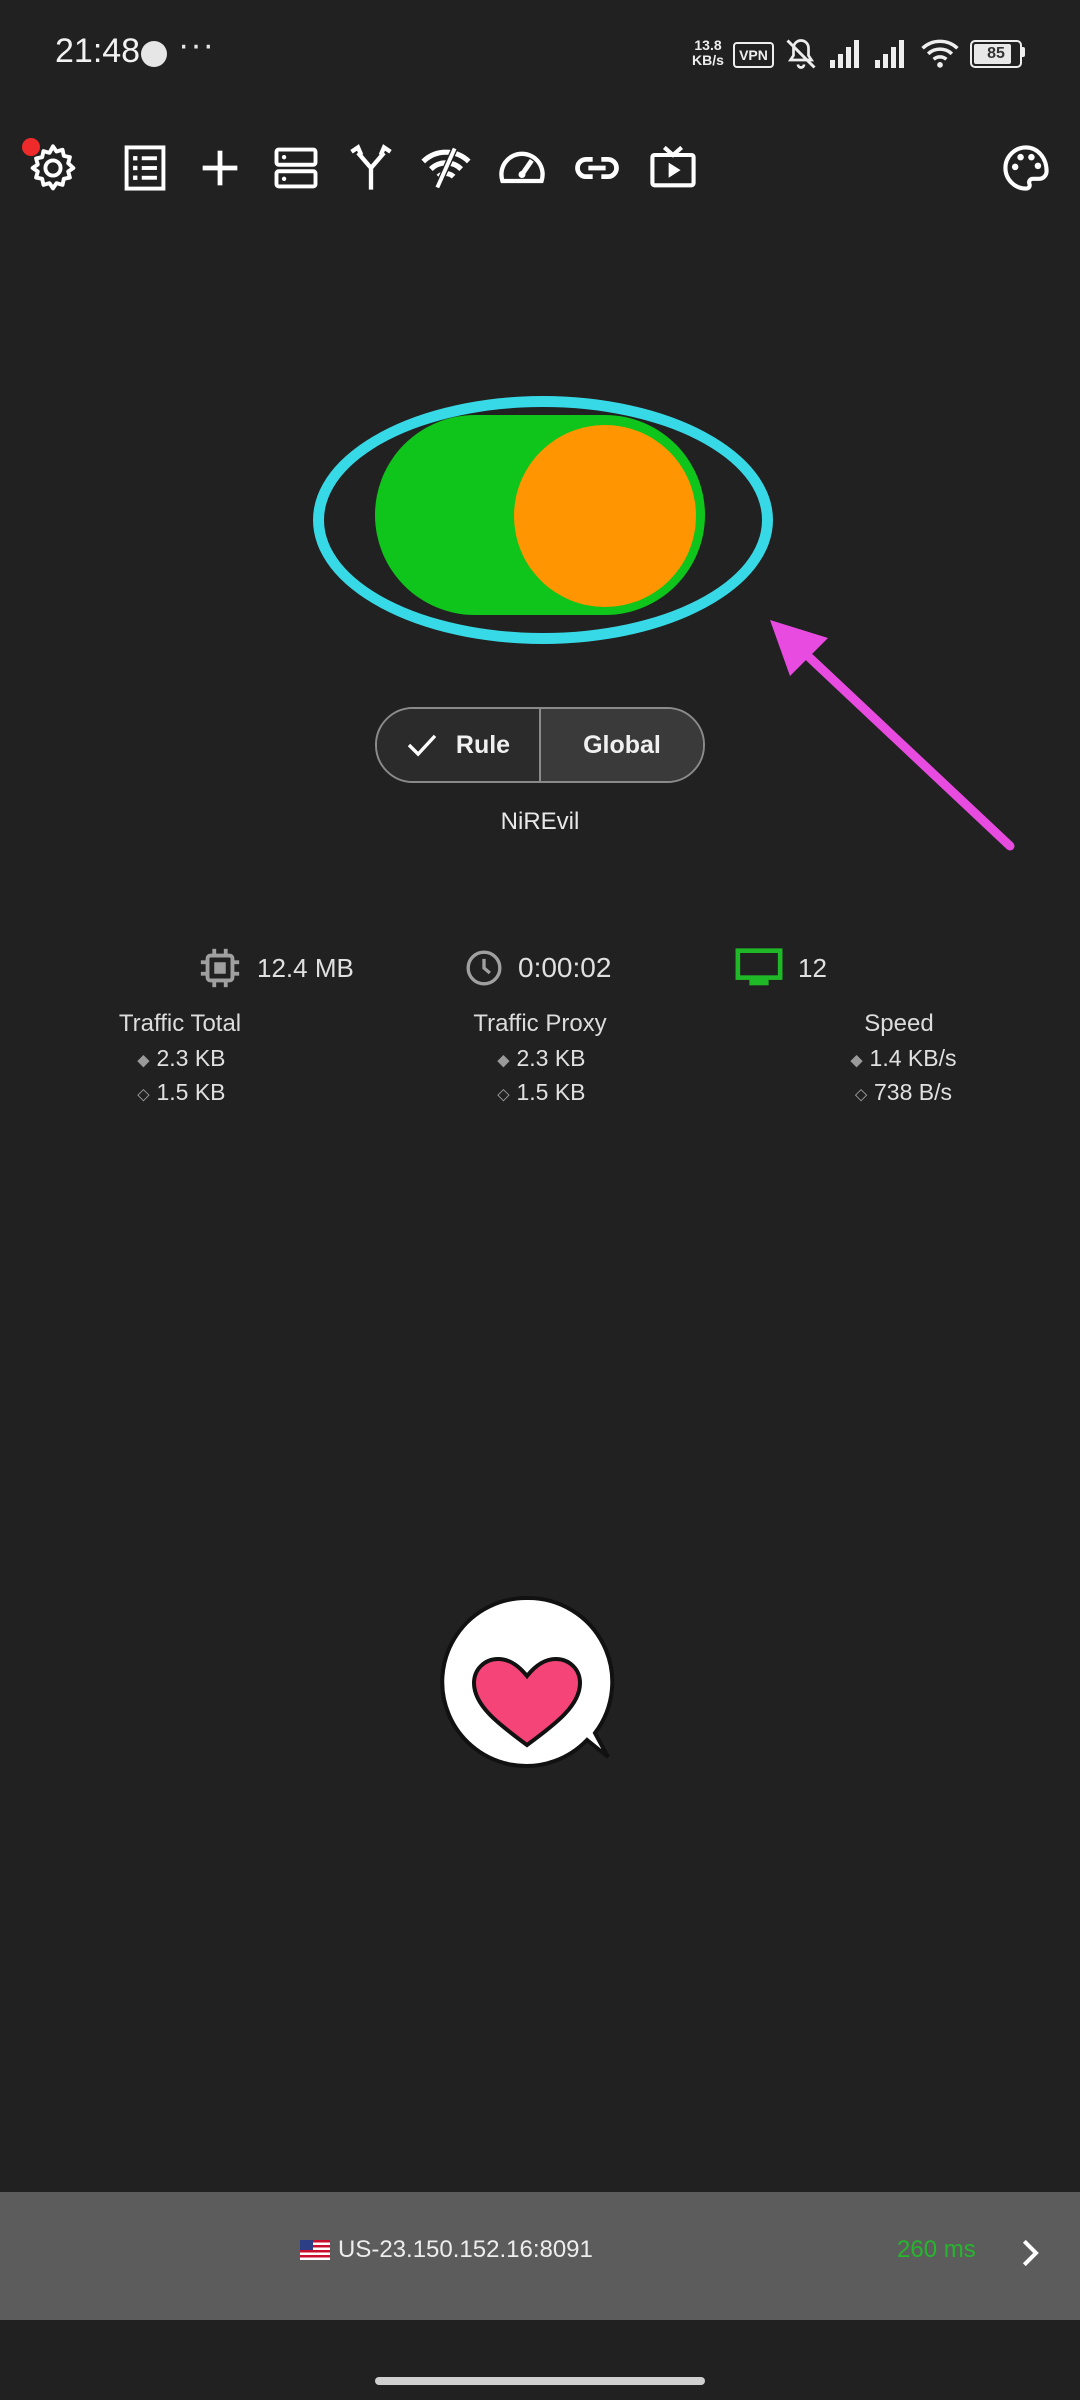  I want to click on traffic-total-up: ⬥ 2.3 KB, so click(180, 1058).